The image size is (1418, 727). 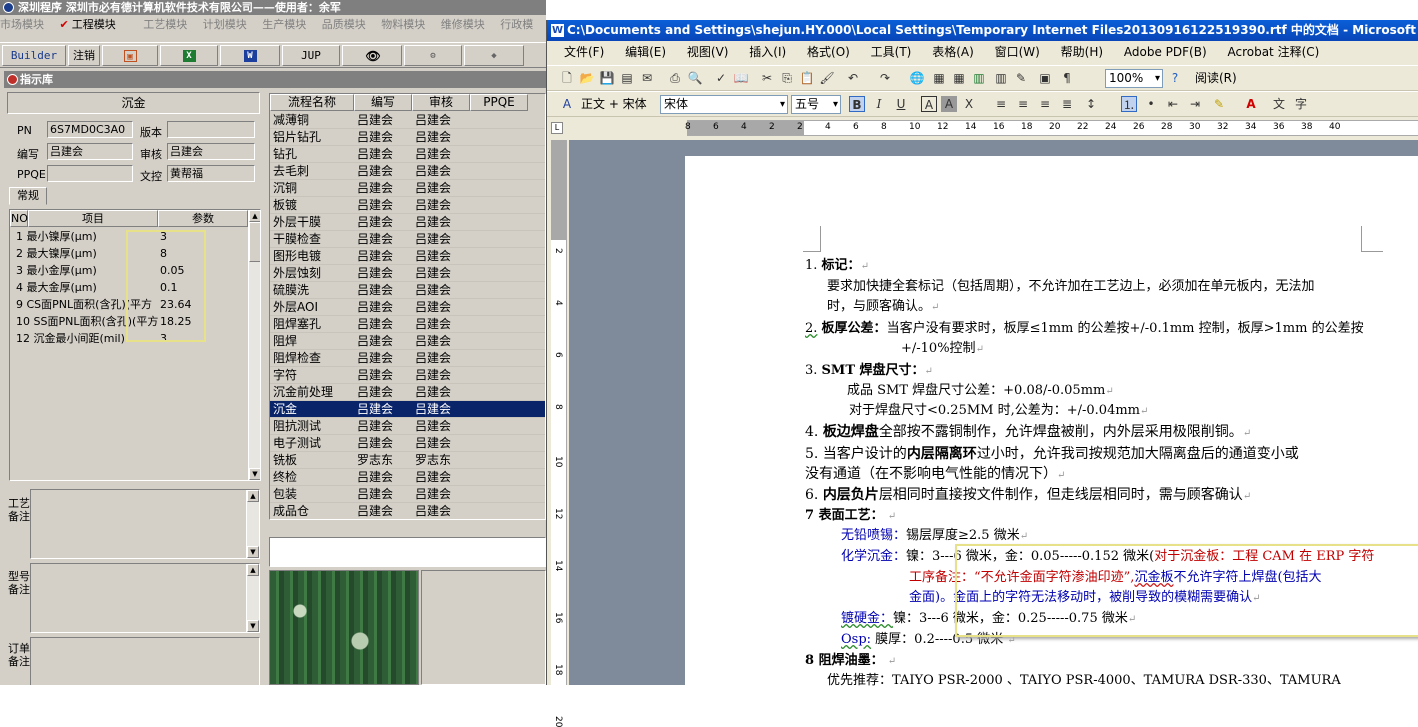 I want to click on bullets-icon: •, so click(x=1151, y=104).